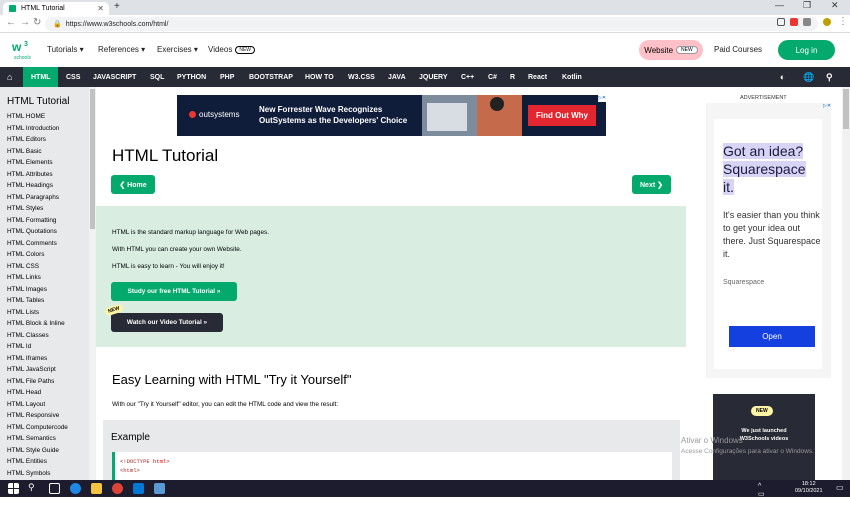  What do you see at coordinates (794, 22) in the screenshot?
I see `extension-red-icon` at bounding box center [794, 22].